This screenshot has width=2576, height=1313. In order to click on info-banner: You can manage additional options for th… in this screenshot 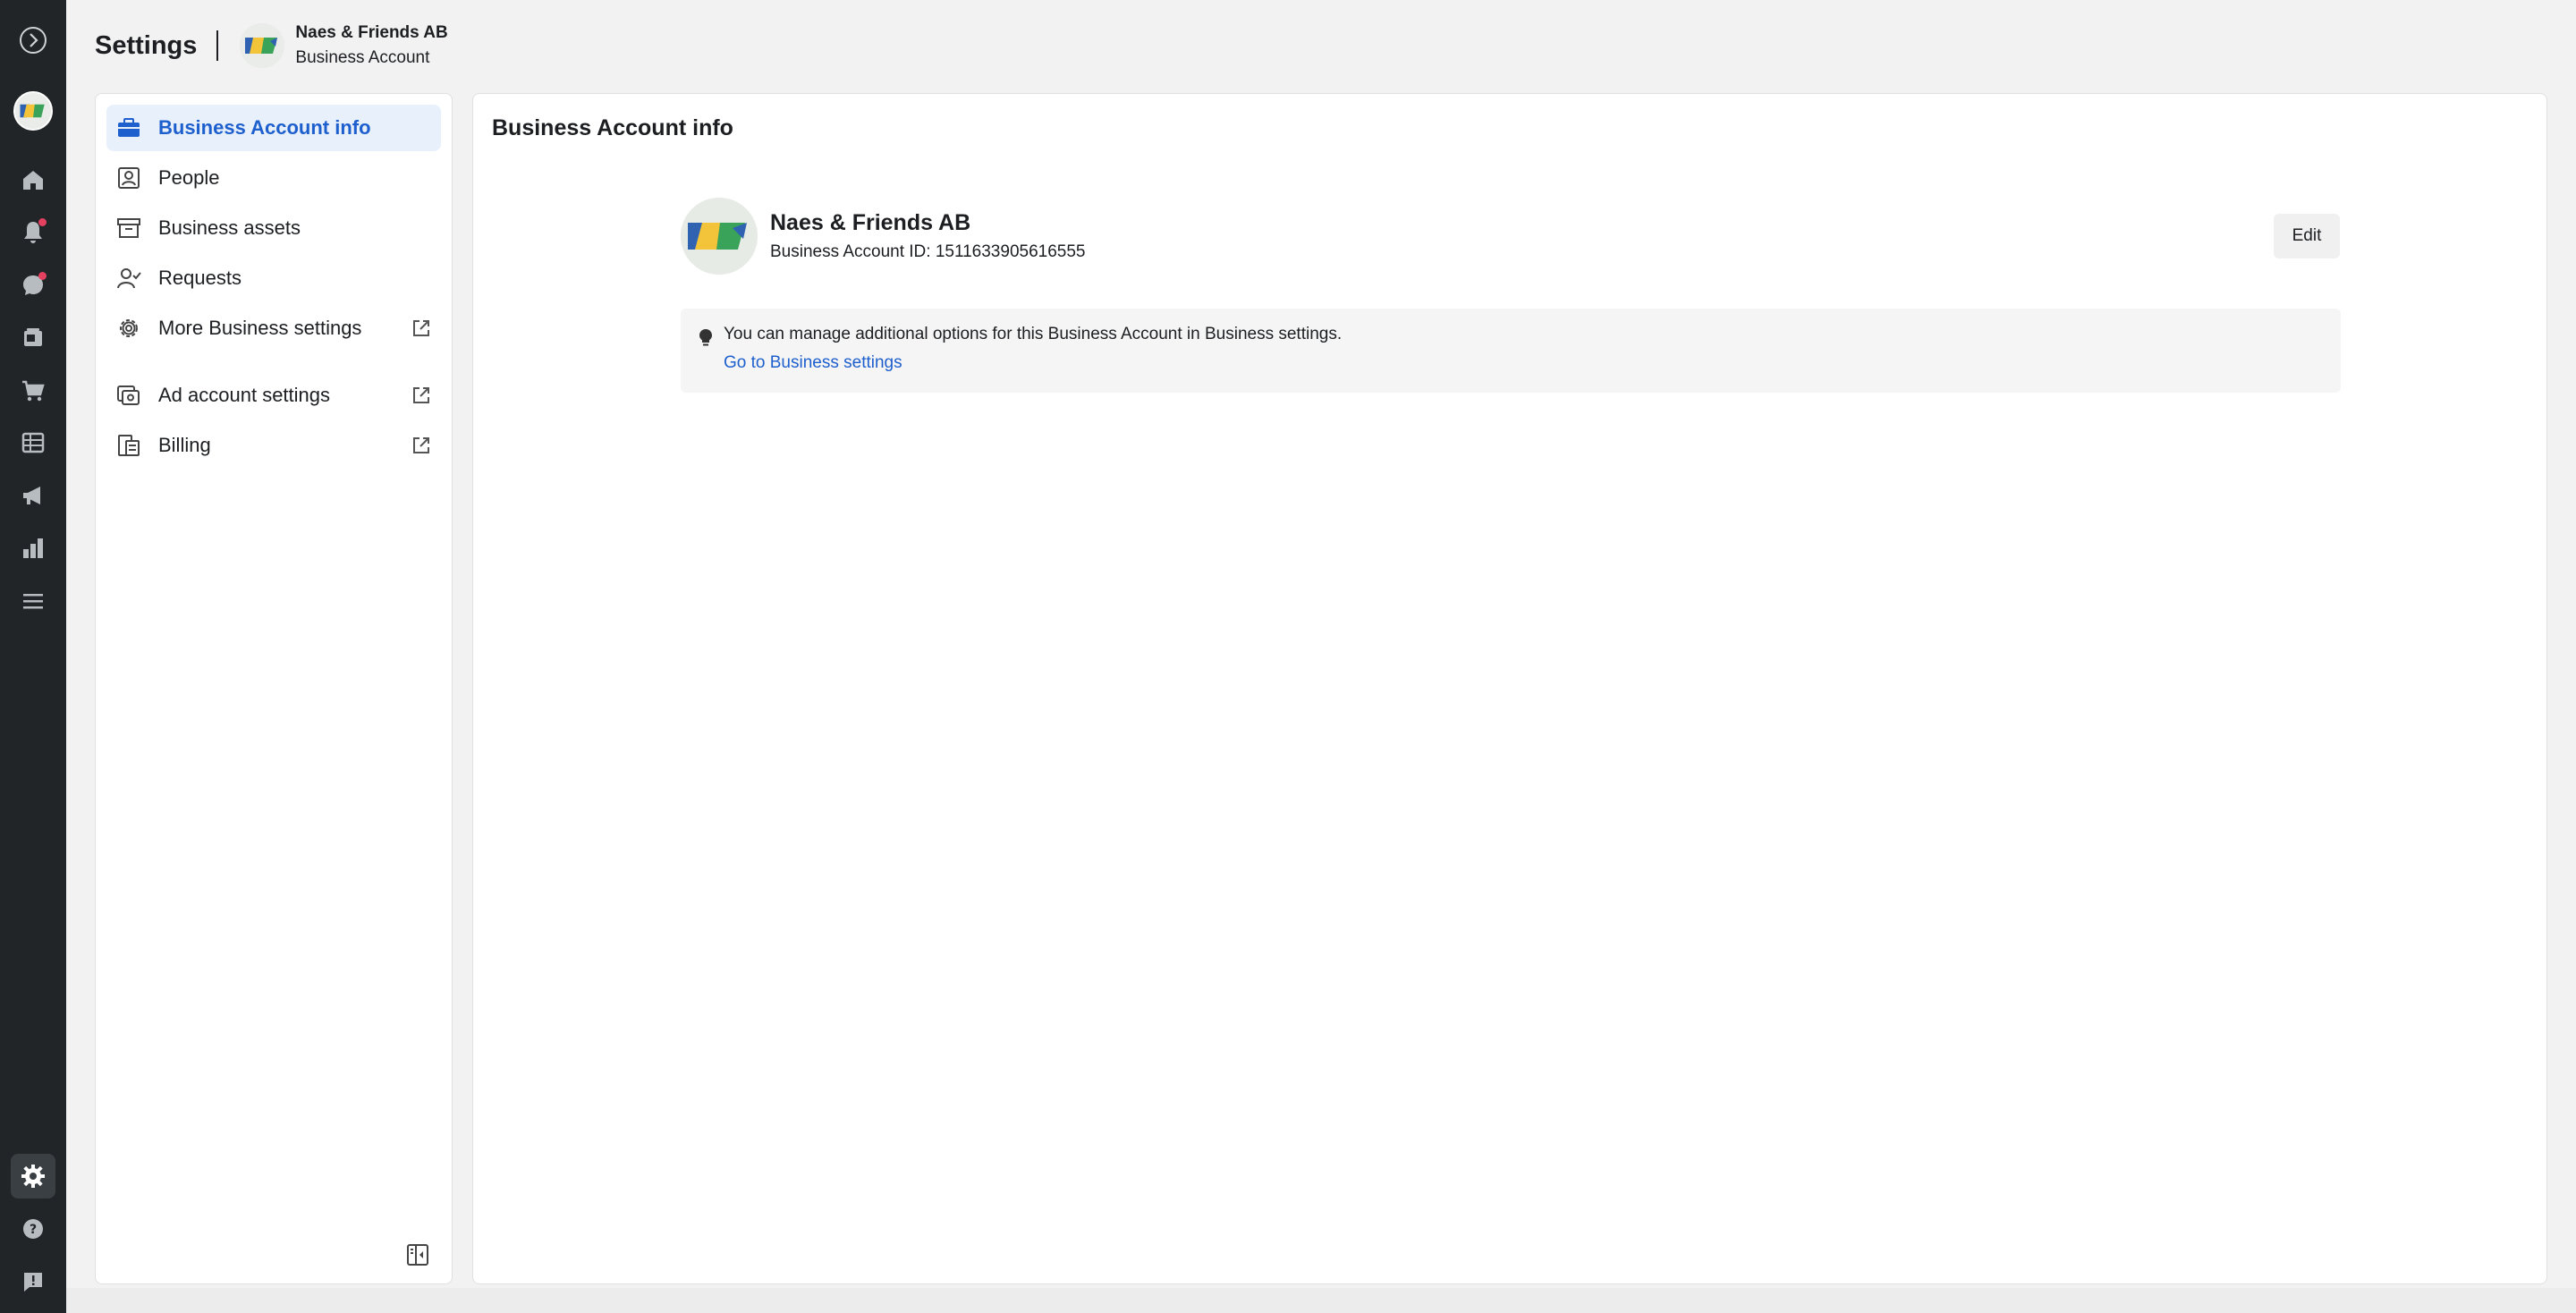, I will do `click(1511, 351)`.